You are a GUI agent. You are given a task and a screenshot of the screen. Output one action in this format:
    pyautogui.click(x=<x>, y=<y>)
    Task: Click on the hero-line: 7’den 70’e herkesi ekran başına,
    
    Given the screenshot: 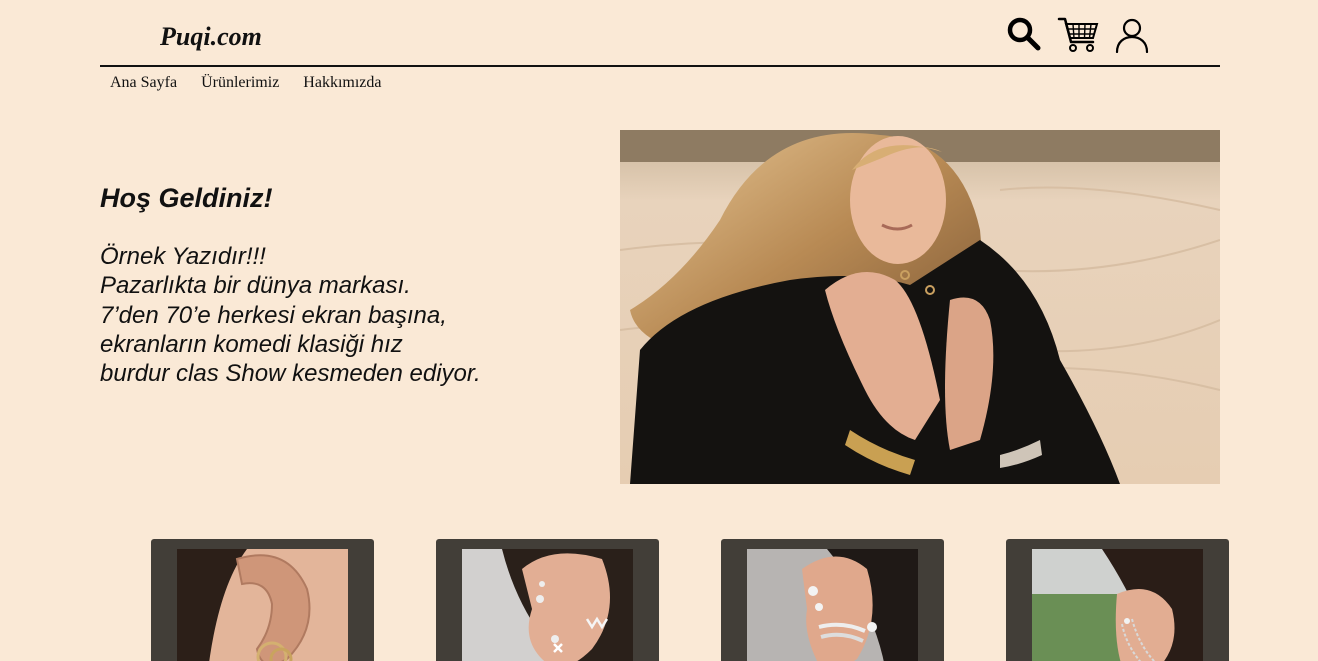 What is the action you would take?
    pyautogui.click(x=273, y=315)
    